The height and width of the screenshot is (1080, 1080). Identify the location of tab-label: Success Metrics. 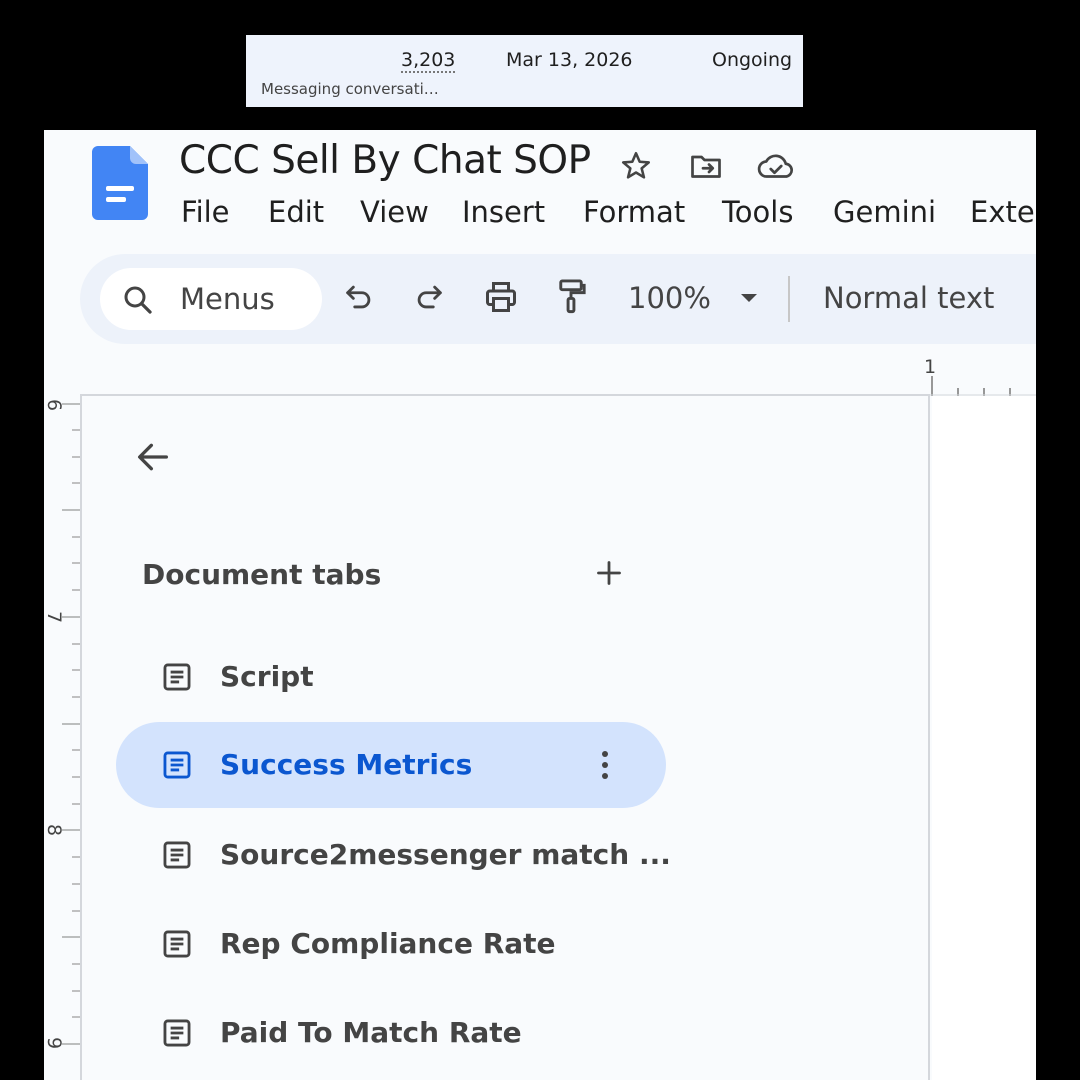
(346, 764).